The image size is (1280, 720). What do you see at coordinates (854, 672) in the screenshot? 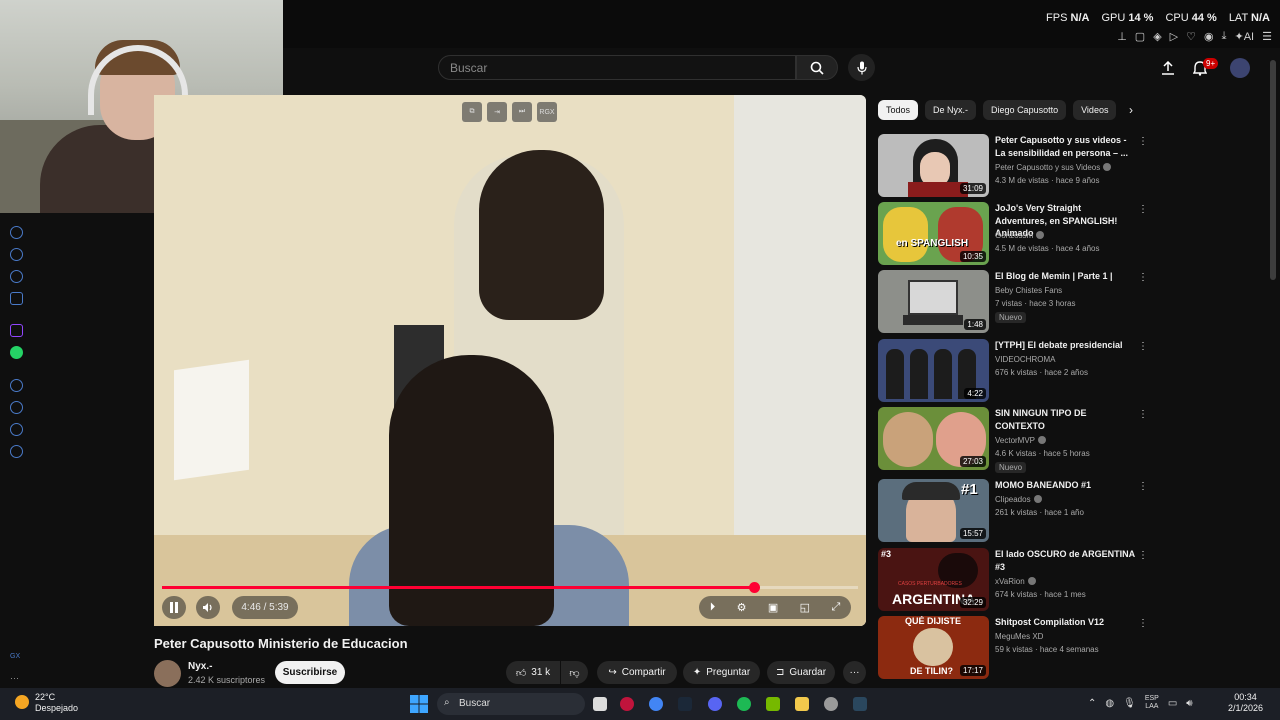
I see `more-actions-button: ···` at bounding box center [854, 672].